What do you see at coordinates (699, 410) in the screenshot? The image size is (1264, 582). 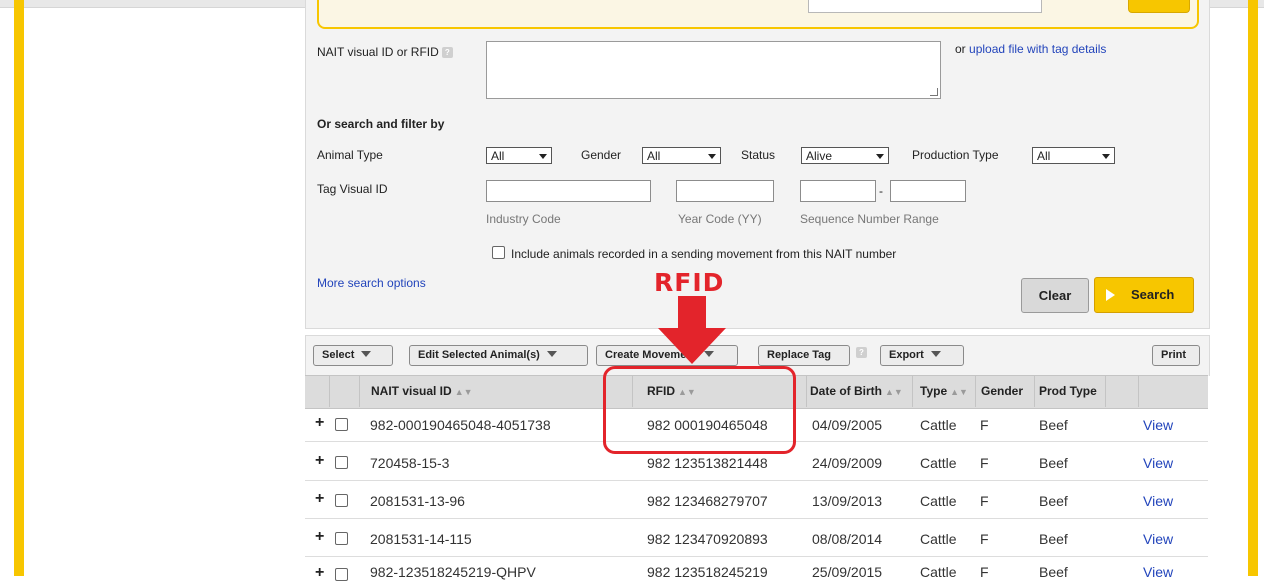 I see `rfid-highlight-box` at bounding box center [699, 410].